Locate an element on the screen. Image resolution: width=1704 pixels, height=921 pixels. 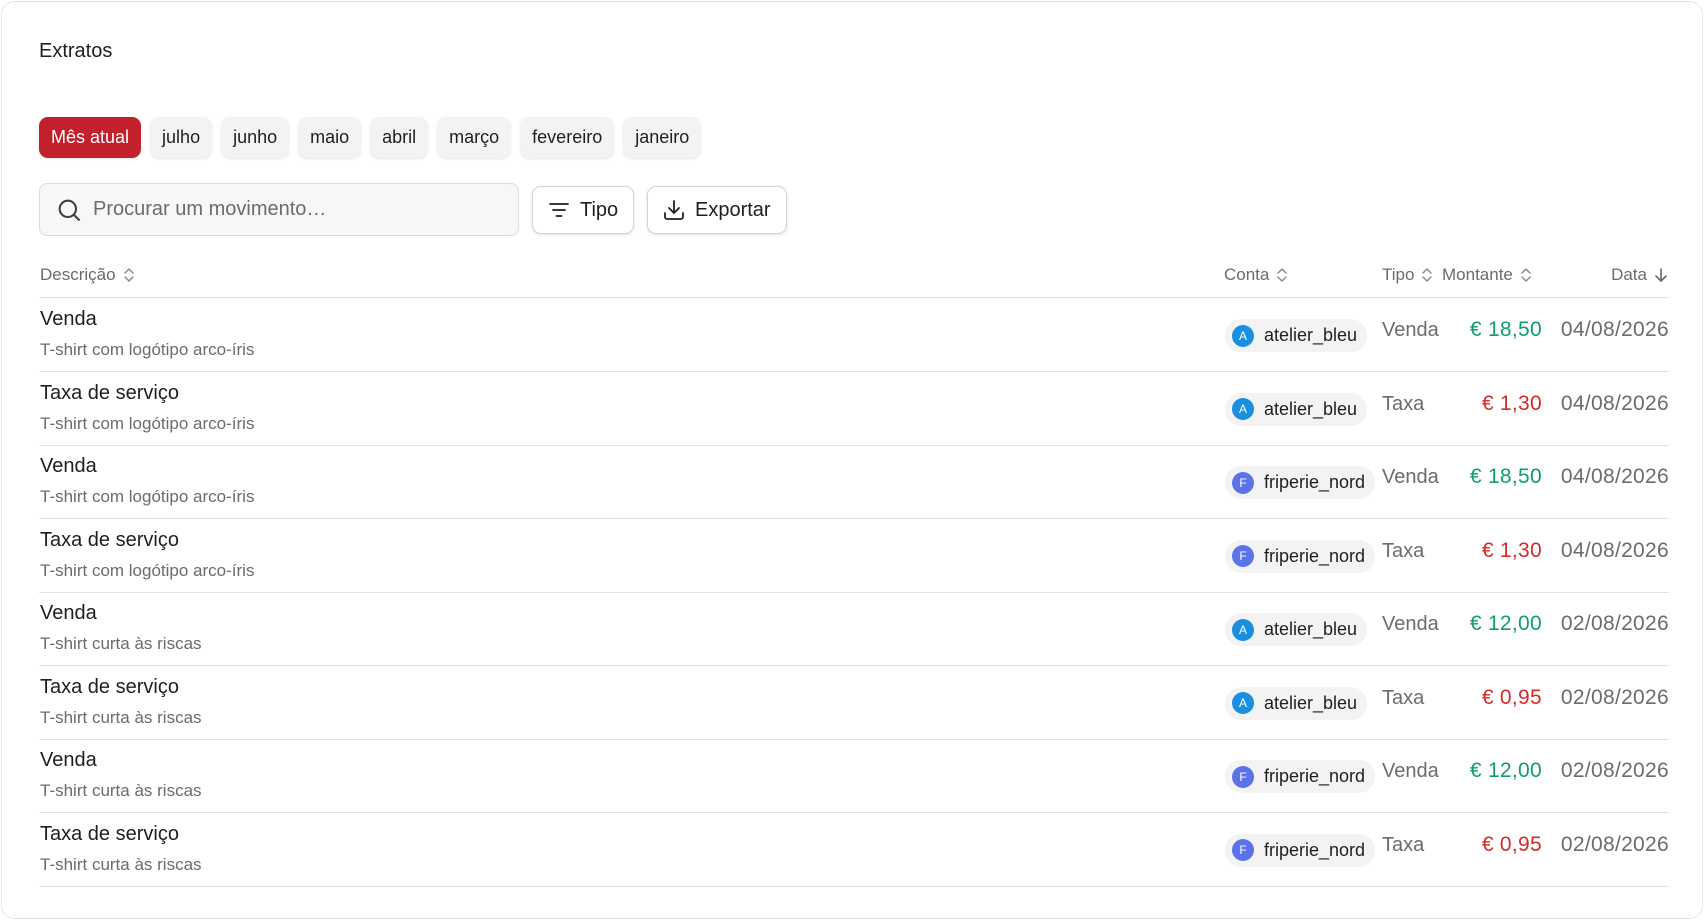
sort-montante-header: Montante is located at coordinates (1487, 275).